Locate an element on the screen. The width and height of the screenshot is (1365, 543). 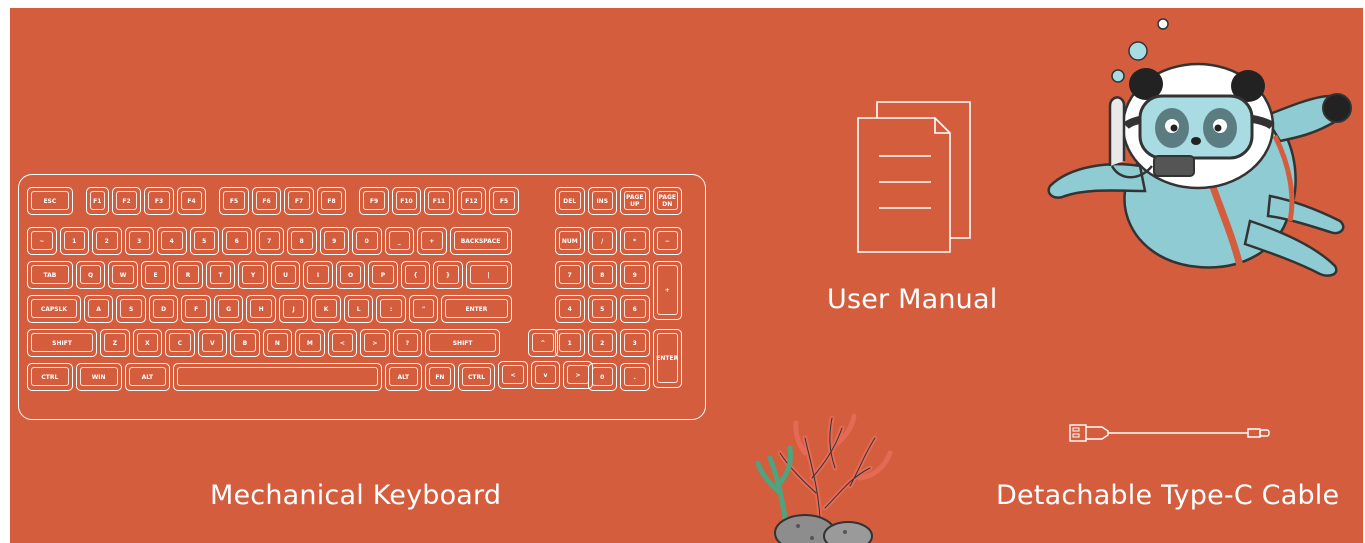
key-r: R is located at coordinates (188, 275).